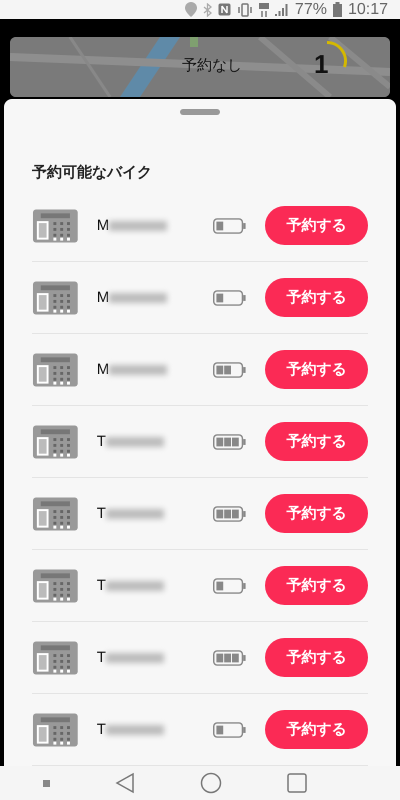 The width and height of the screenshot is (400, 800). What do you see at coordinates (263, 9) in the screenshot?
I see `mobile-data-icon` at bounding box center [263, 9].